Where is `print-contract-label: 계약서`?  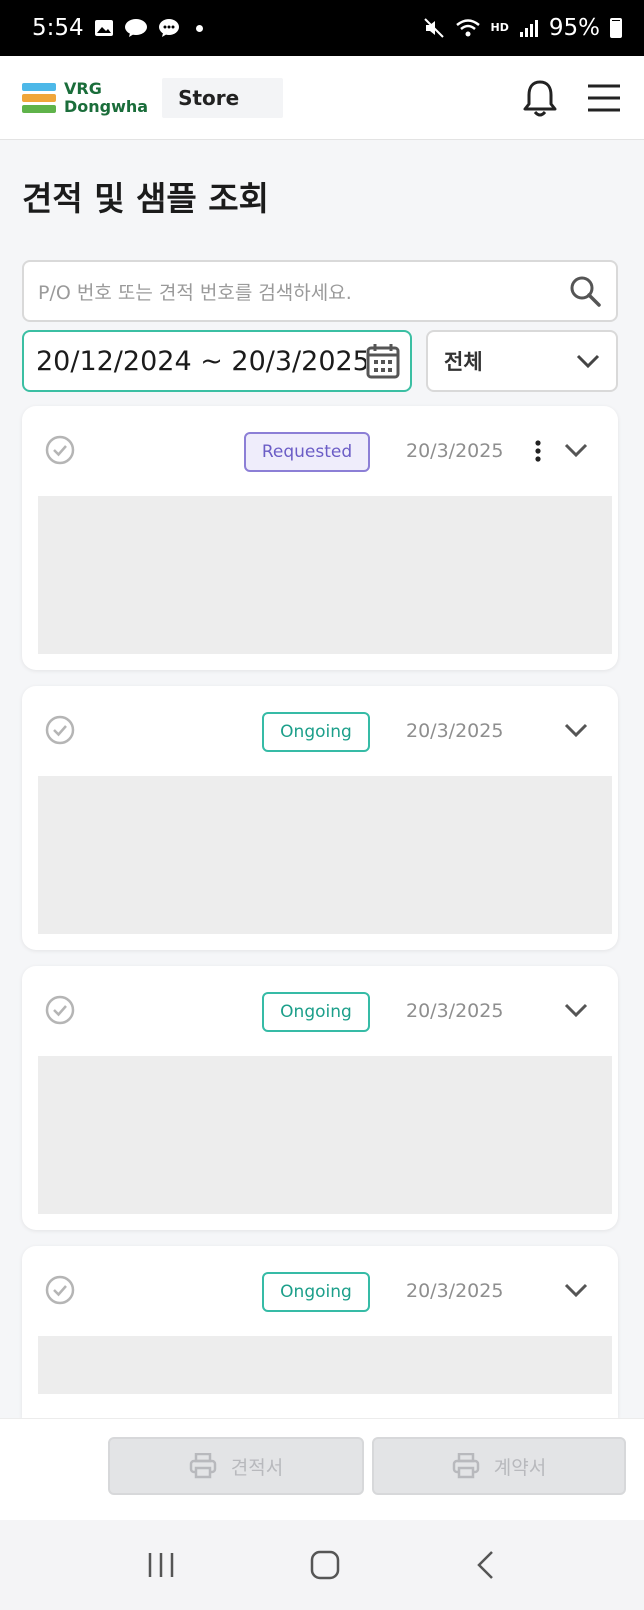 print-contract-label: 계약서 is located at coordinates (520, 1467).